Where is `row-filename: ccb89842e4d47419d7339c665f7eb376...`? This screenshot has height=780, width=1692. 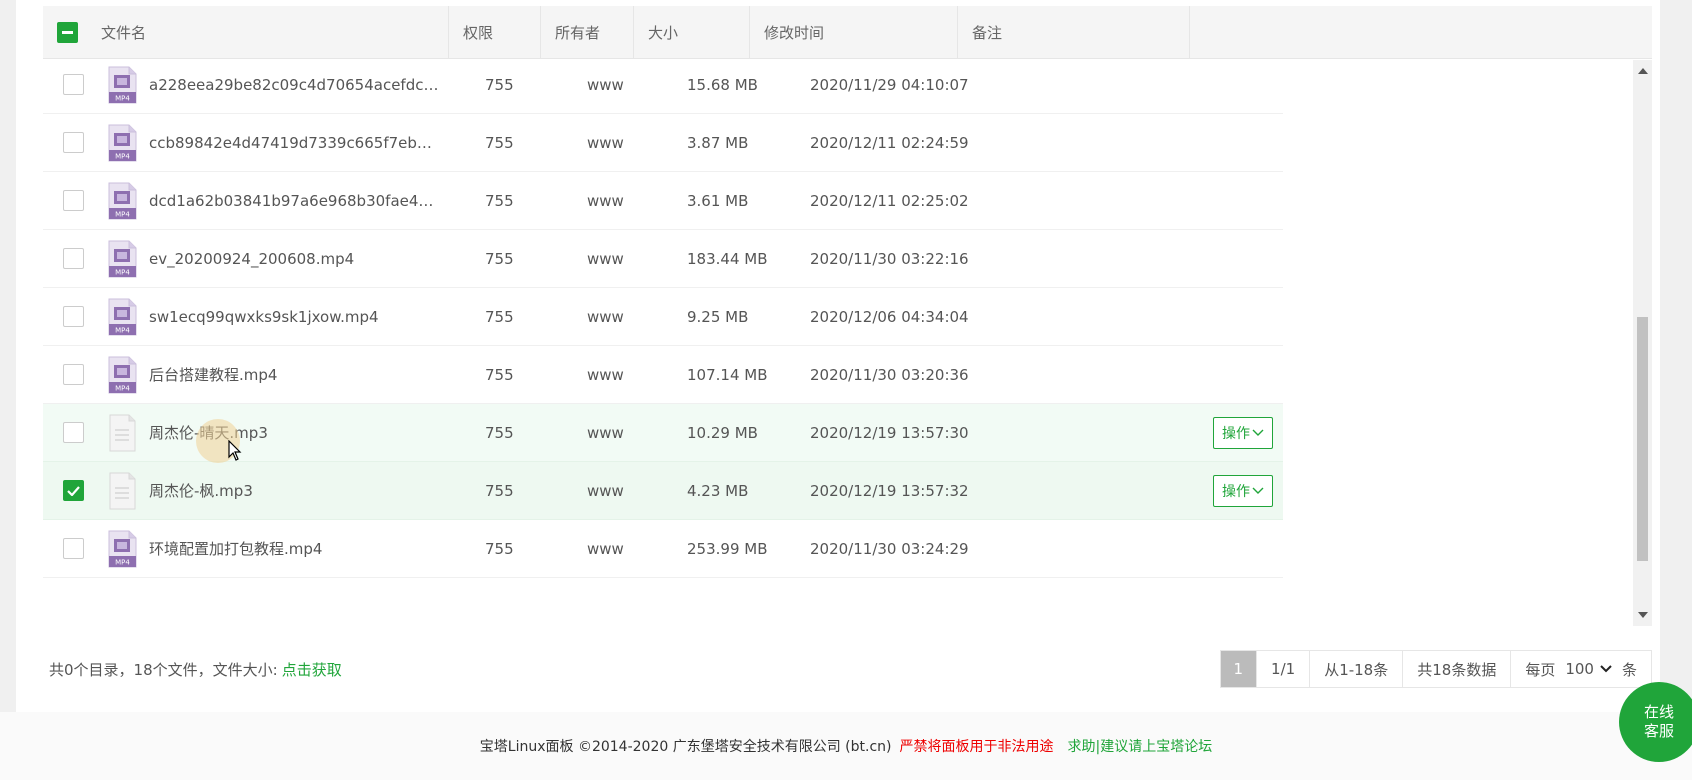 row-filename: ccb89842e4d47419d7339c665f7eb376... is located at coordinates (294, 143).